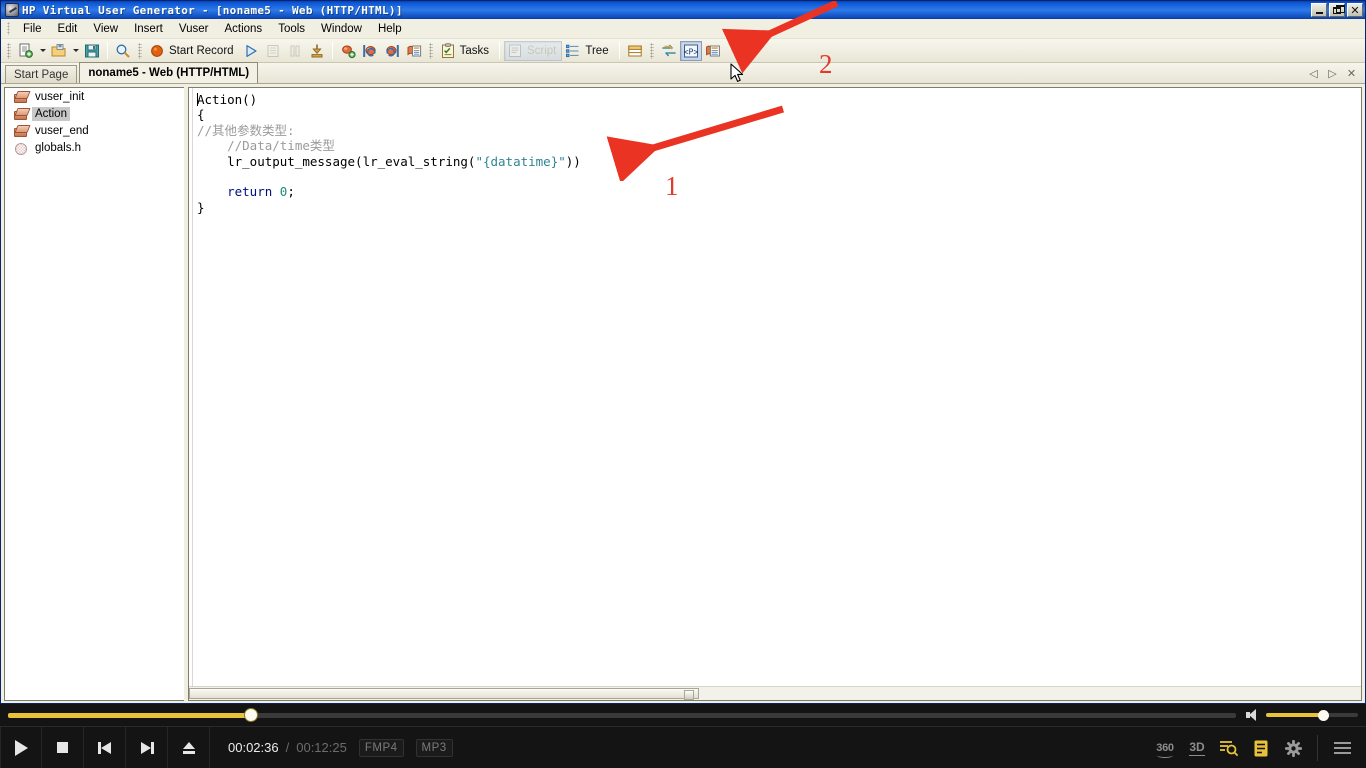 The width and height of the screenshot is (1366, 768). I want to click on settings-button, so click(1293, 747).